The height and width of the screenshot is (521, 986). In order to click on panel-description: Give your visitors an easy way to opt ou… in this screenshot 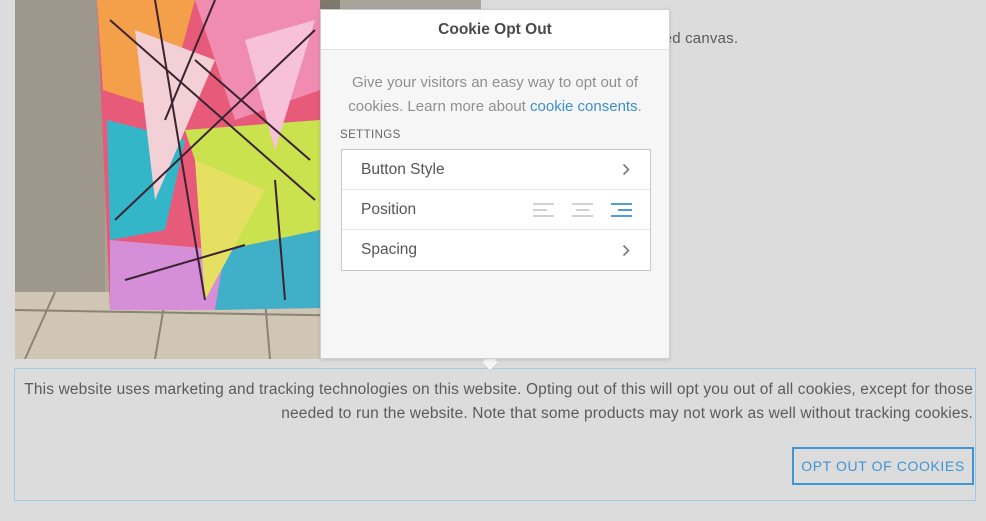, I will do `click(495, 95)`.